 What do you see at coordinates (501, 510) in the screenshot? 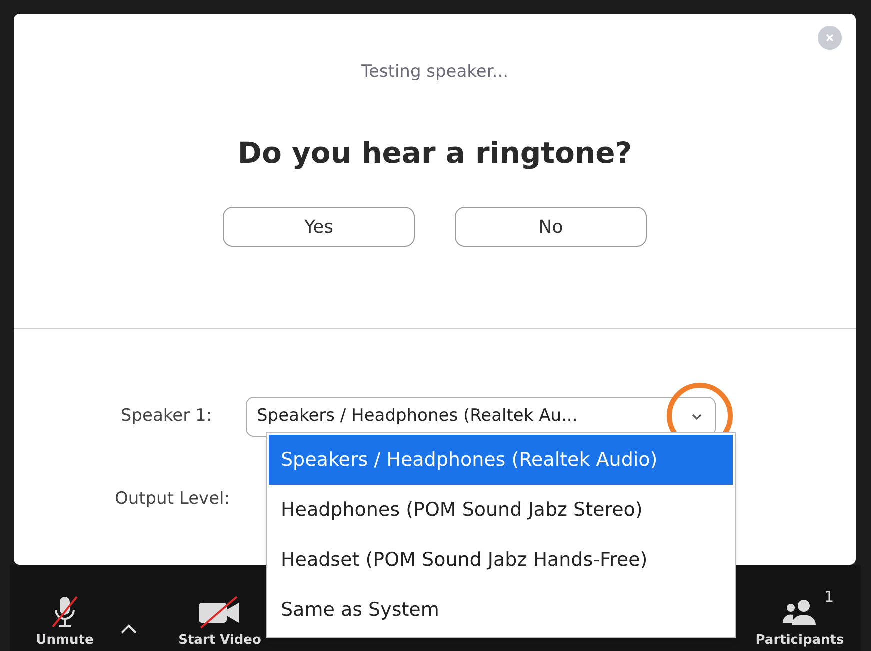
I see `dropdown-option: Headphones (POM Sound Jabz Stereo)` at bounding box center [501, 510].